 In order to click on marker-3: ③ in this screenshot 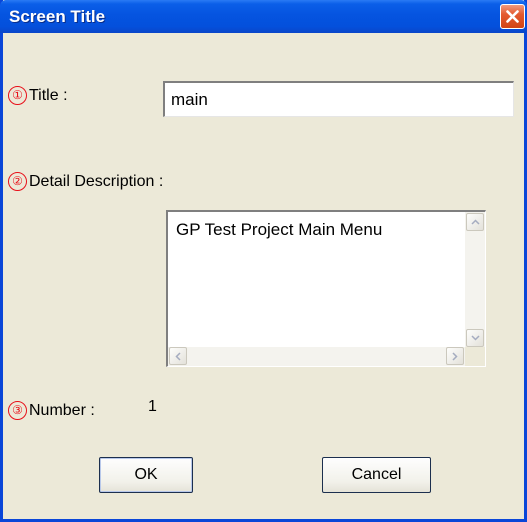, I will do `click(17, 410)`.